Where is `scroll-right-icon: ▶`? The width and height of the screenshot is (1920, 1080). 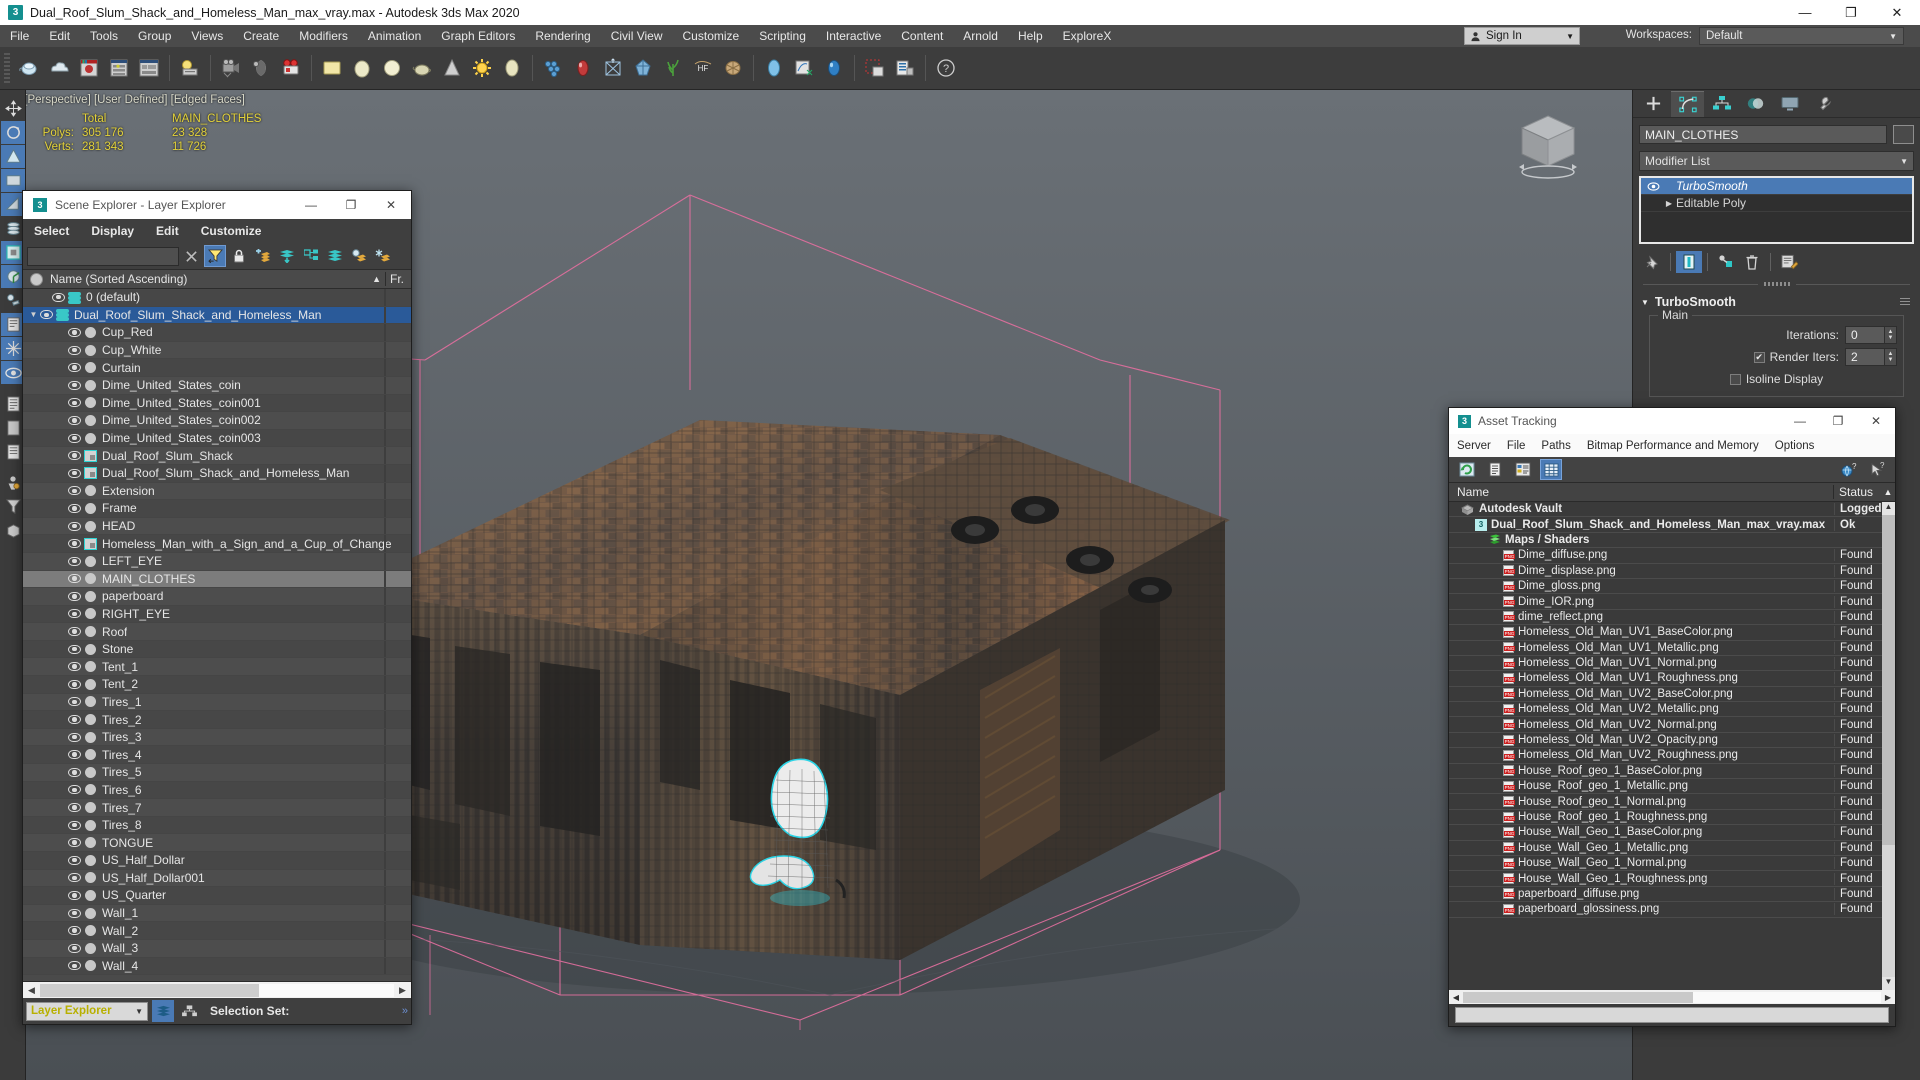 scroll-right-icon: ▶ is located at coordinates (402, 990).